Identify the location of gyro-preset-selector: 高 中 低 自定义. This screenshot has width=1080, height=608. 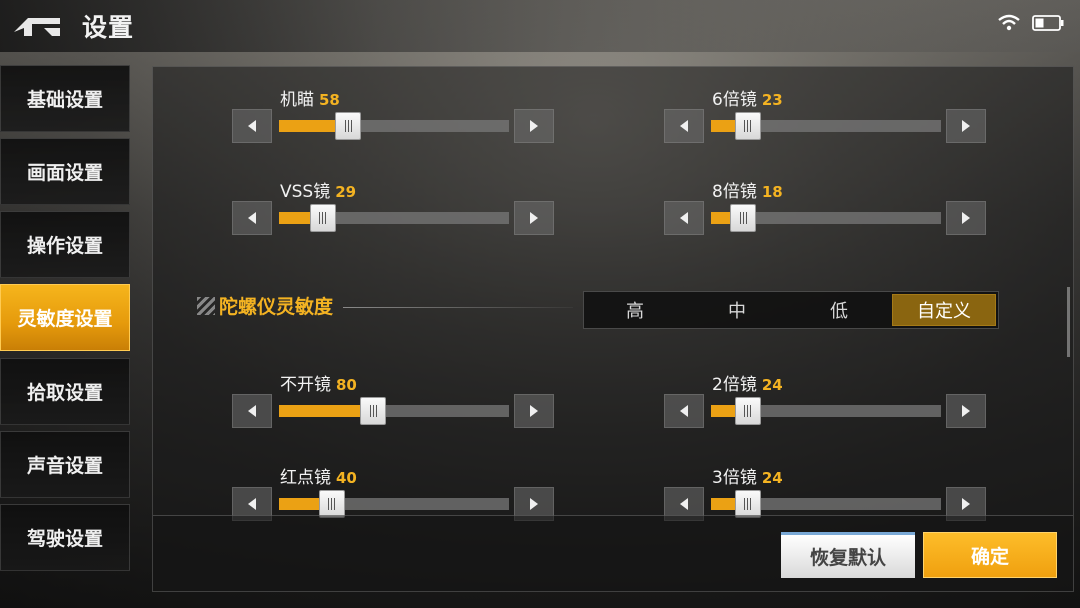
(791, 310).